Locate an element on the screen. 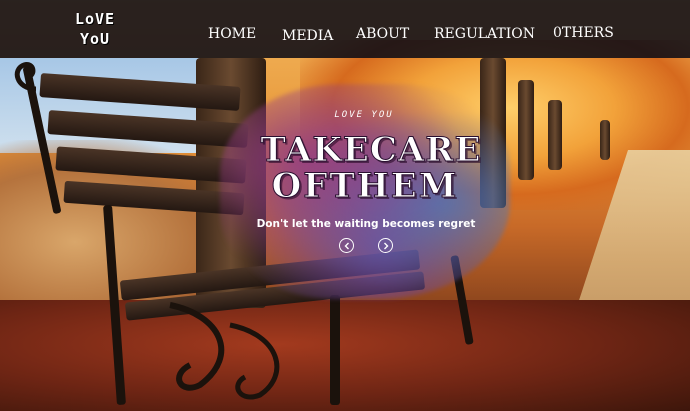 This screenshot has width=690, height=411. chevron-right-icon is located at coordinates (385, 245).